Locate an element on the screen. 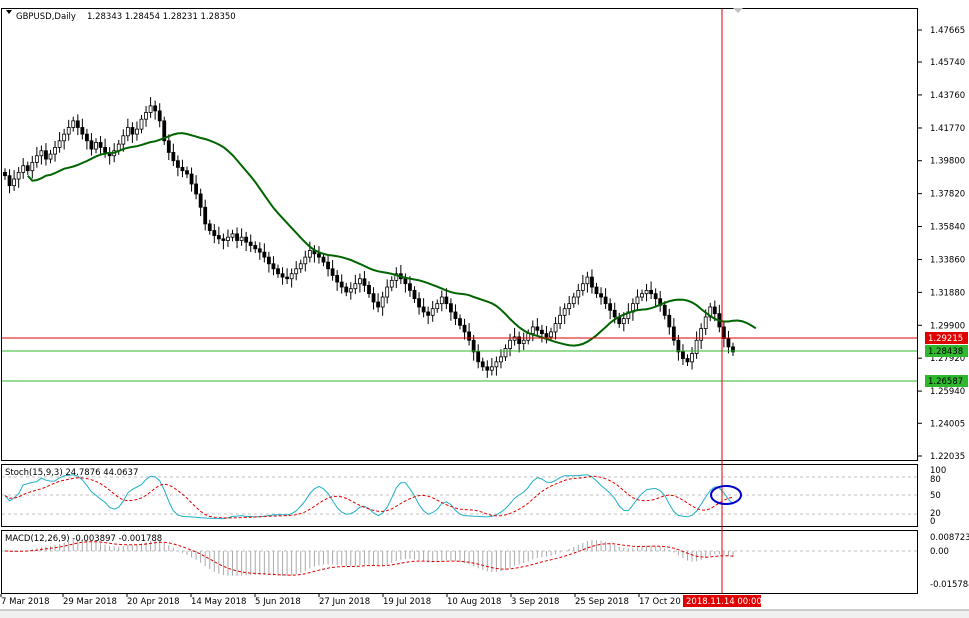 The height and width of the screenshot is (618, 969). price-tick-label: 1.29900 is located at coordinates (947, 326).